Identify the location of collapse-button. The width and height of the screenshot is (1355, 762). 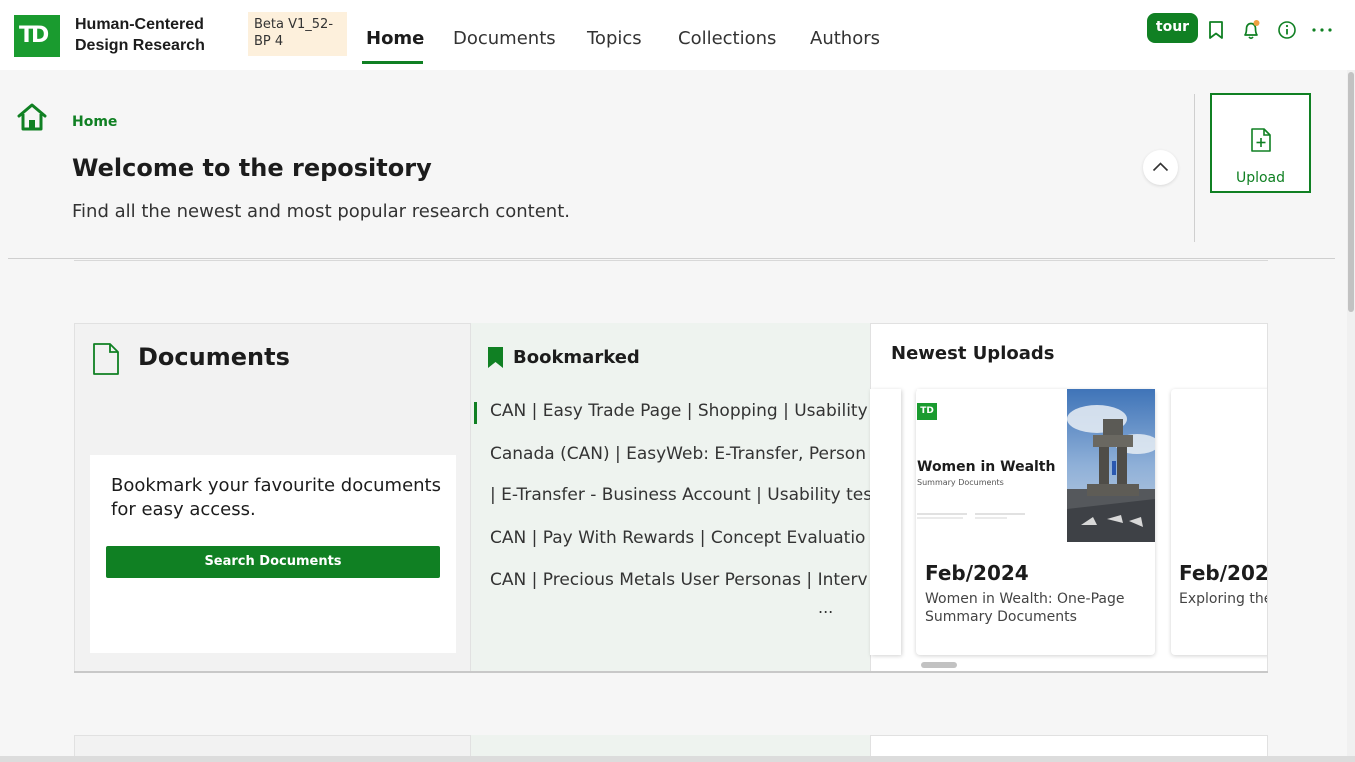
(1160, 167).